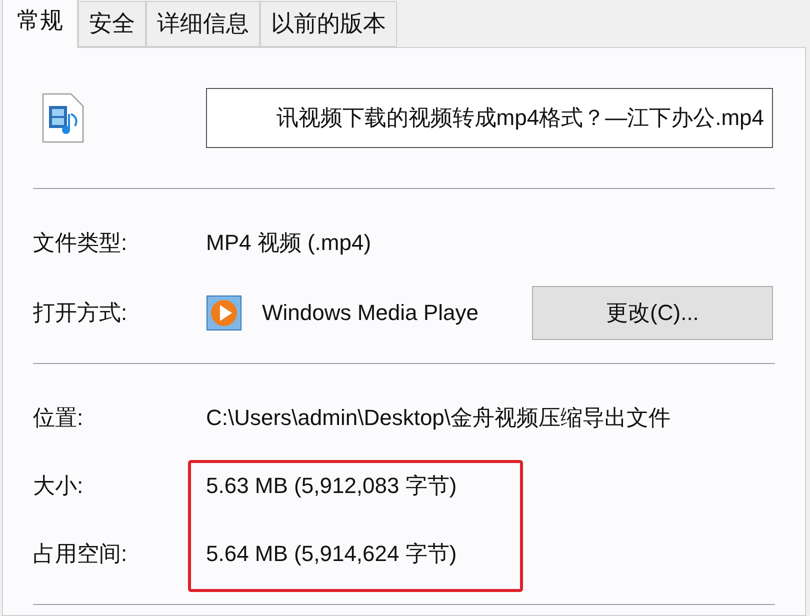 The height and width of the screenshot is (616, 810). Describe the element at coordinates (80, 313) in the screenshot. I see `field-label: 打开方式:` at that location.